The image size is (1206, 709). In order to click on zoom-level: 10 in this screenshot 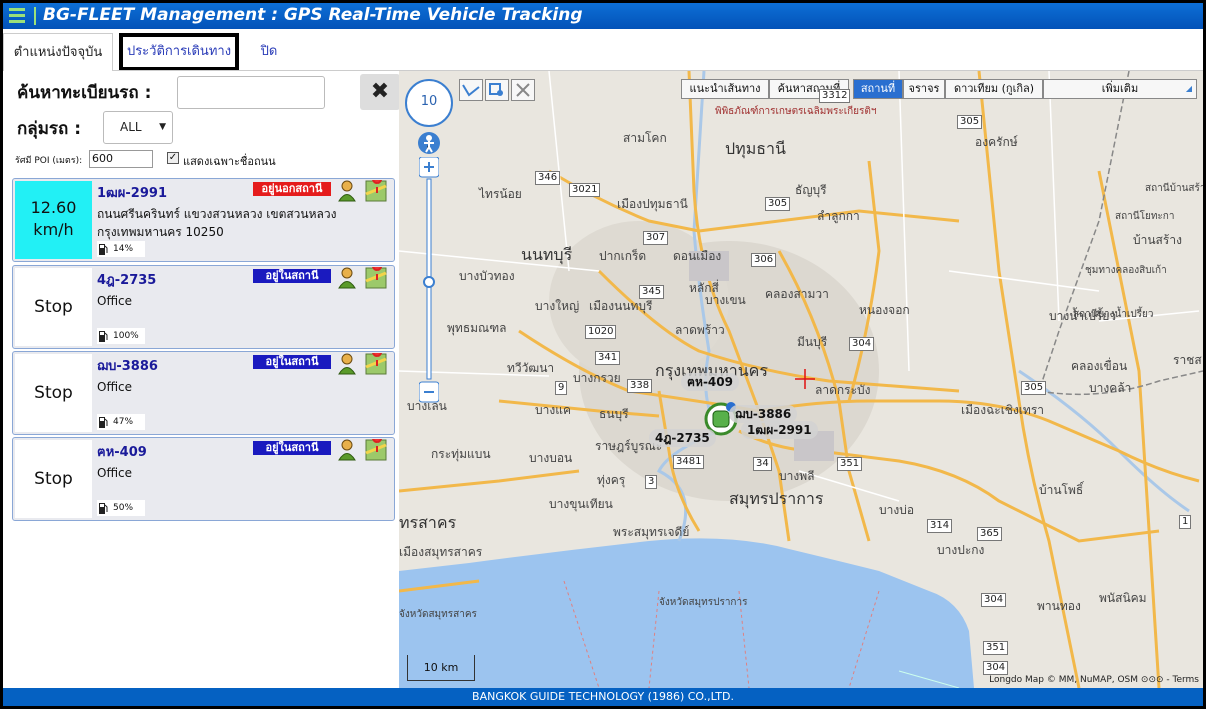, I will do `click(429, 101)`.